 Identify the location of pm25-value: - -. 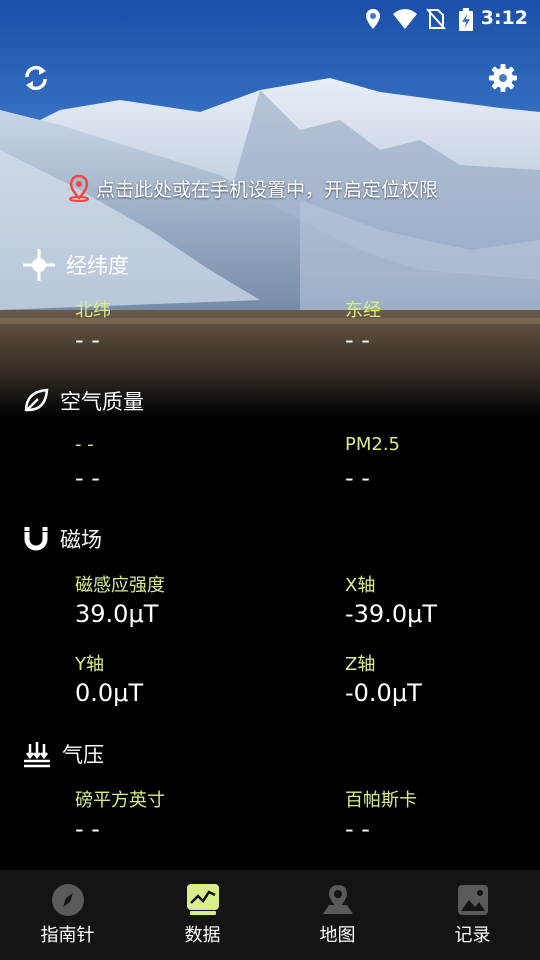
(357, 478).